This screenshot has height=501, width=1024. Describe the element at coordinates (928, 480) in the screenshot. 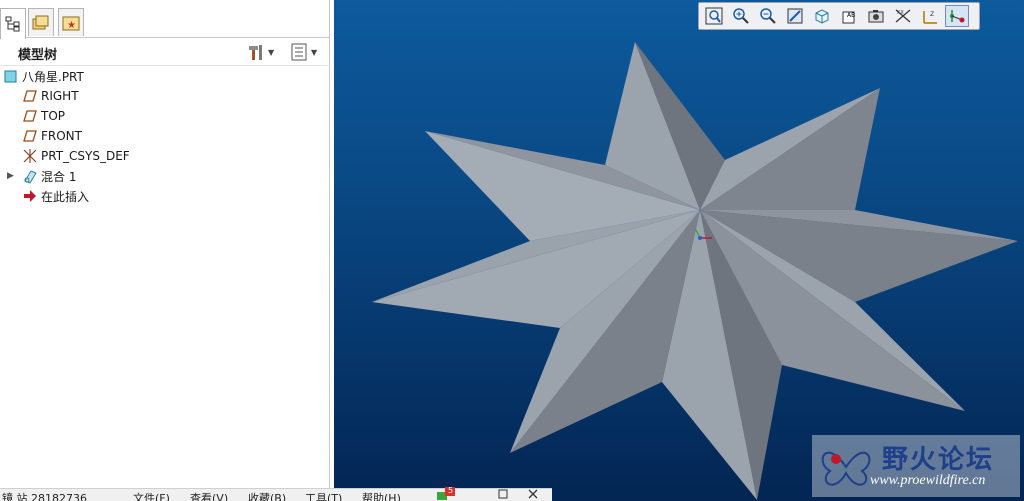

I see `watermark-url: www.proewildfire.cn` at that location.